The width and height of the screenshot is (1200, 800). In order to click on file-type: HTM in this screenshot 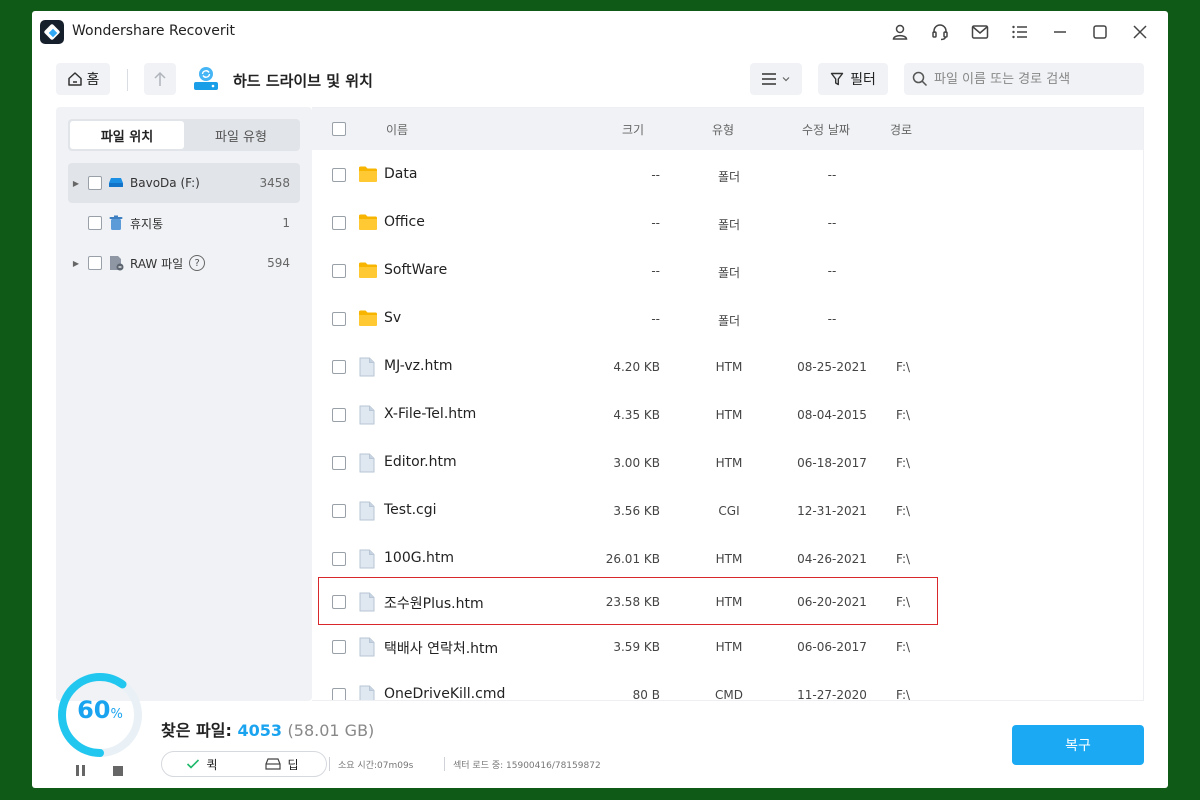, I will do `click(729, 367)`.